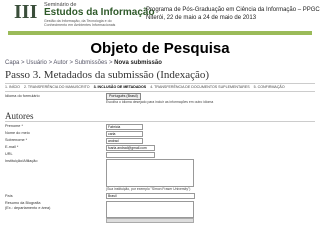 This screenshot has height=240, width=320. What do you see at coordinates (150, 209) in the screenshot?
I see `bio-textarea` at bounding box center [150, 209].